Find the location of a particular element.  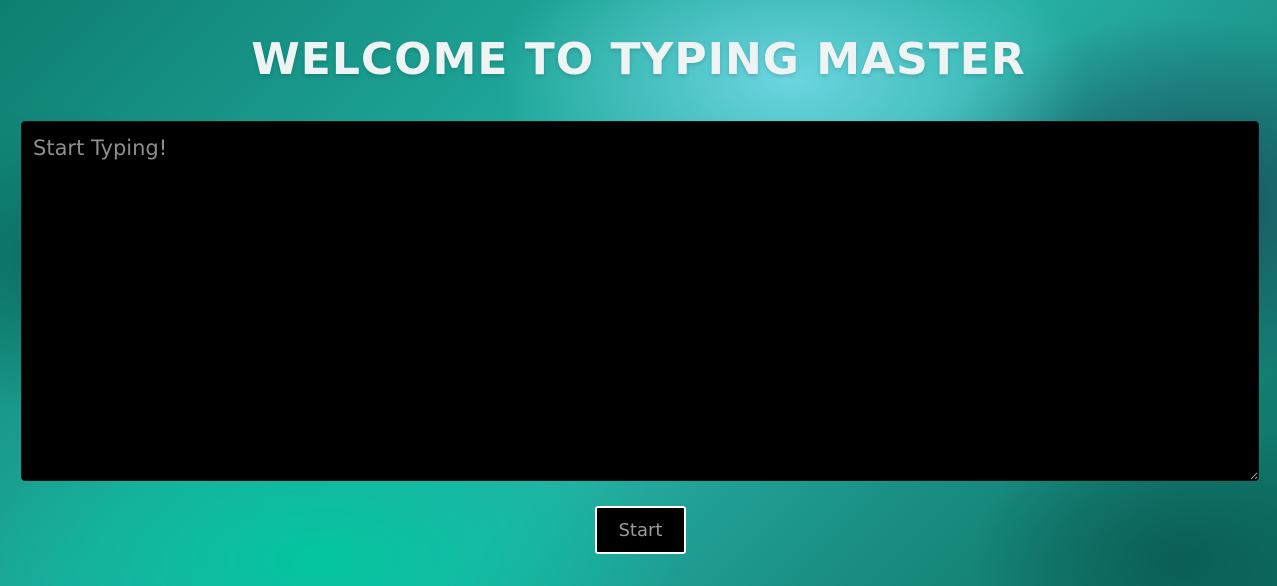

start-button: Start is located at coordinates (640, 530).